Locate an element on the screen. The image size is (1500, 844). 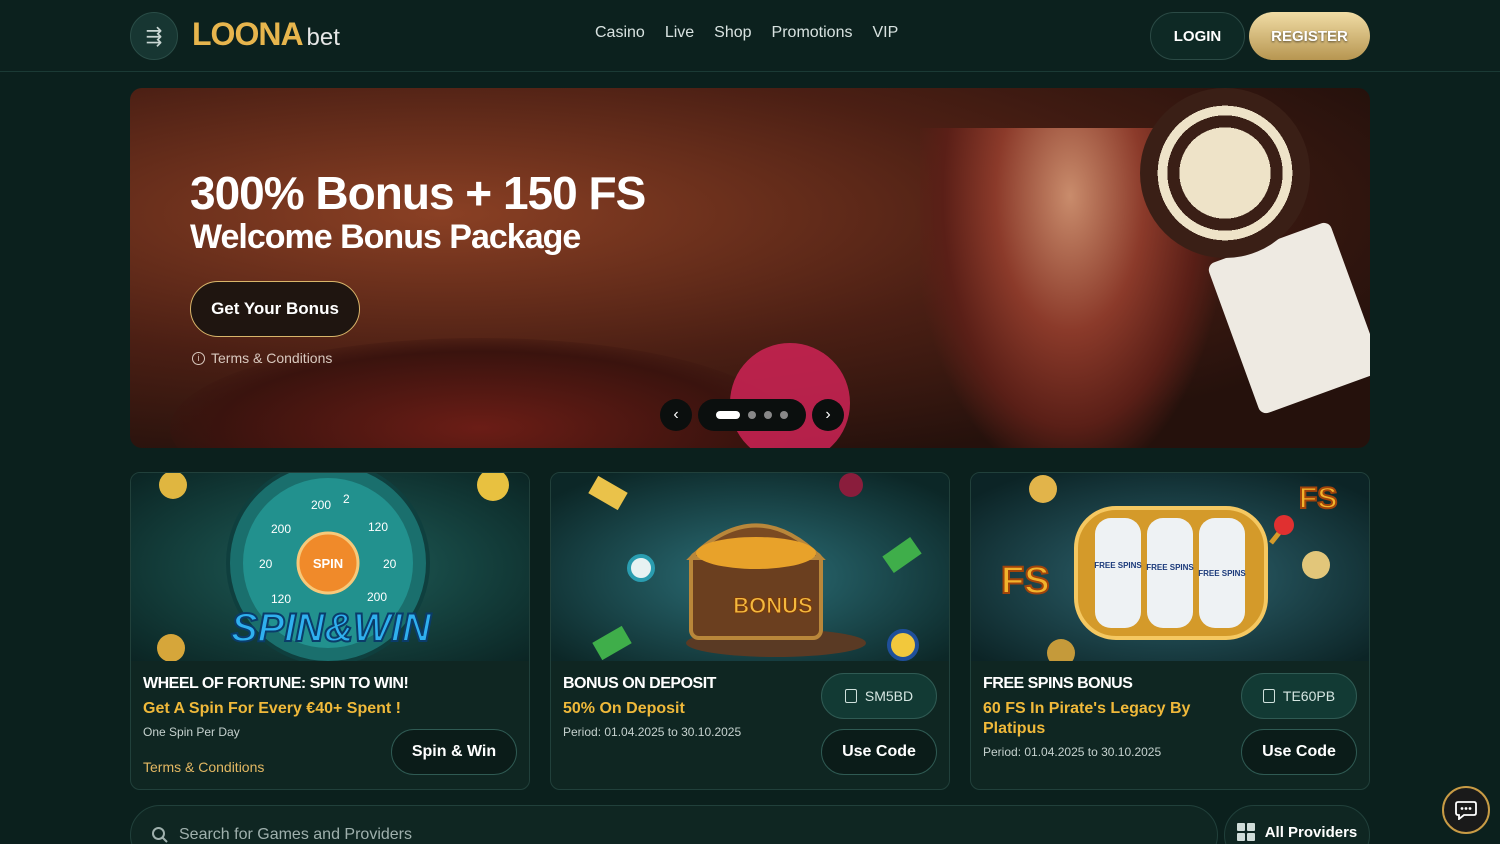
nav-vip: VIP is located at coordinates (885, 33).